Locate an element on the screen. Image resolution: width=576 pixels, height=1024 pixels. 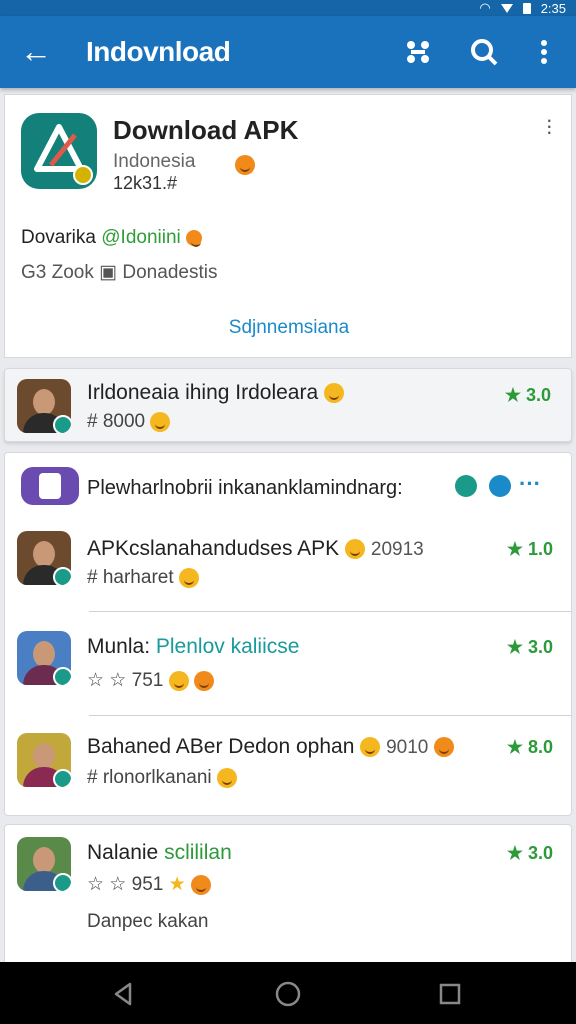
signal-icon: ◠ is located at coordinates (485, 7).